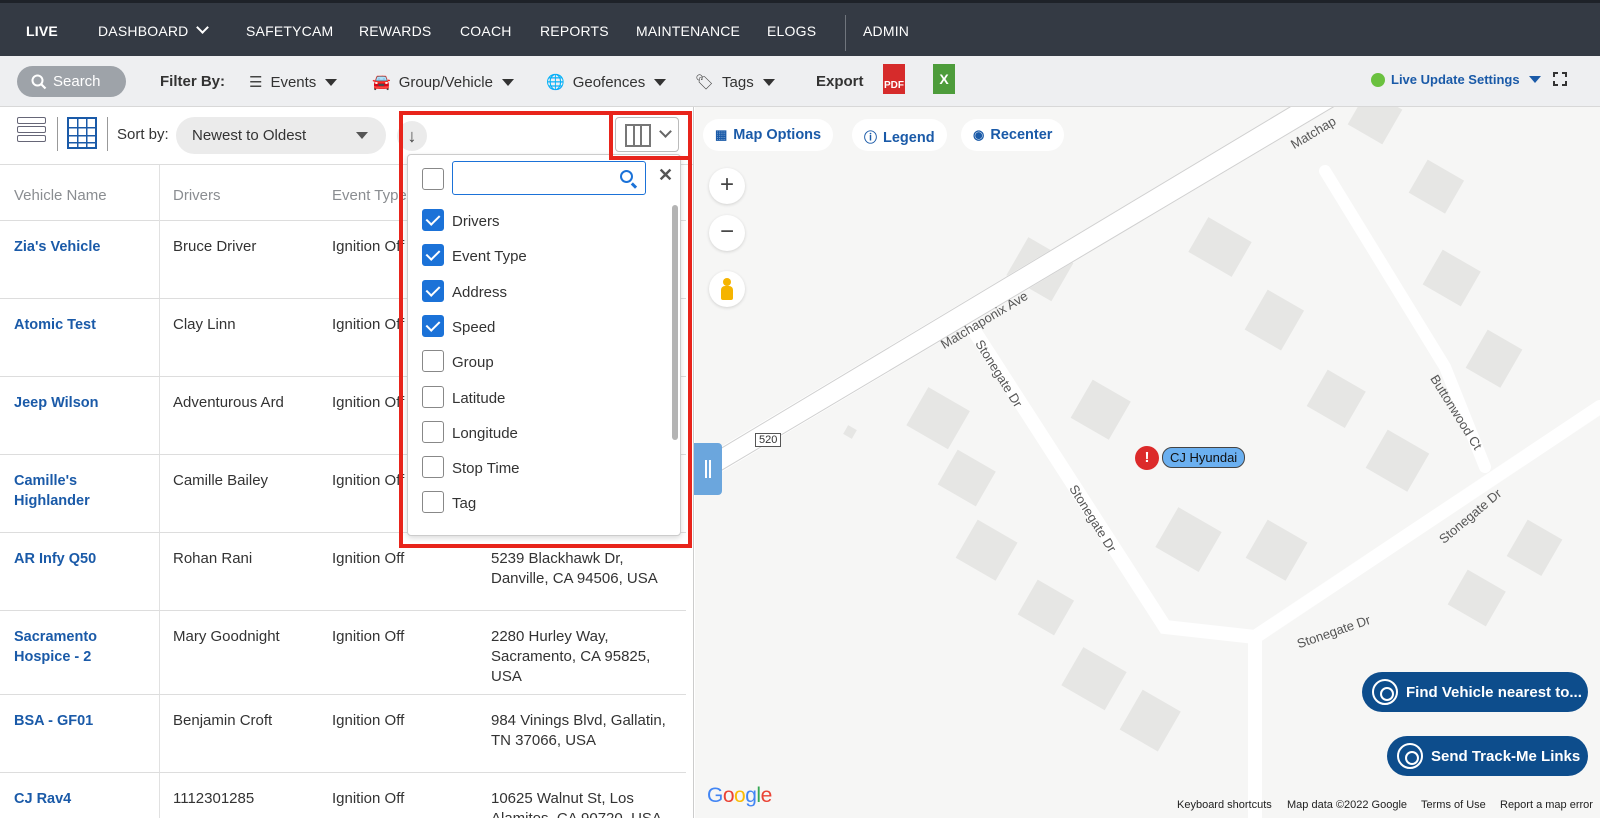  Describe the element at coordinates (197, 195) in the screenshot. I see `column-header-drivers: Drivers` at that location.